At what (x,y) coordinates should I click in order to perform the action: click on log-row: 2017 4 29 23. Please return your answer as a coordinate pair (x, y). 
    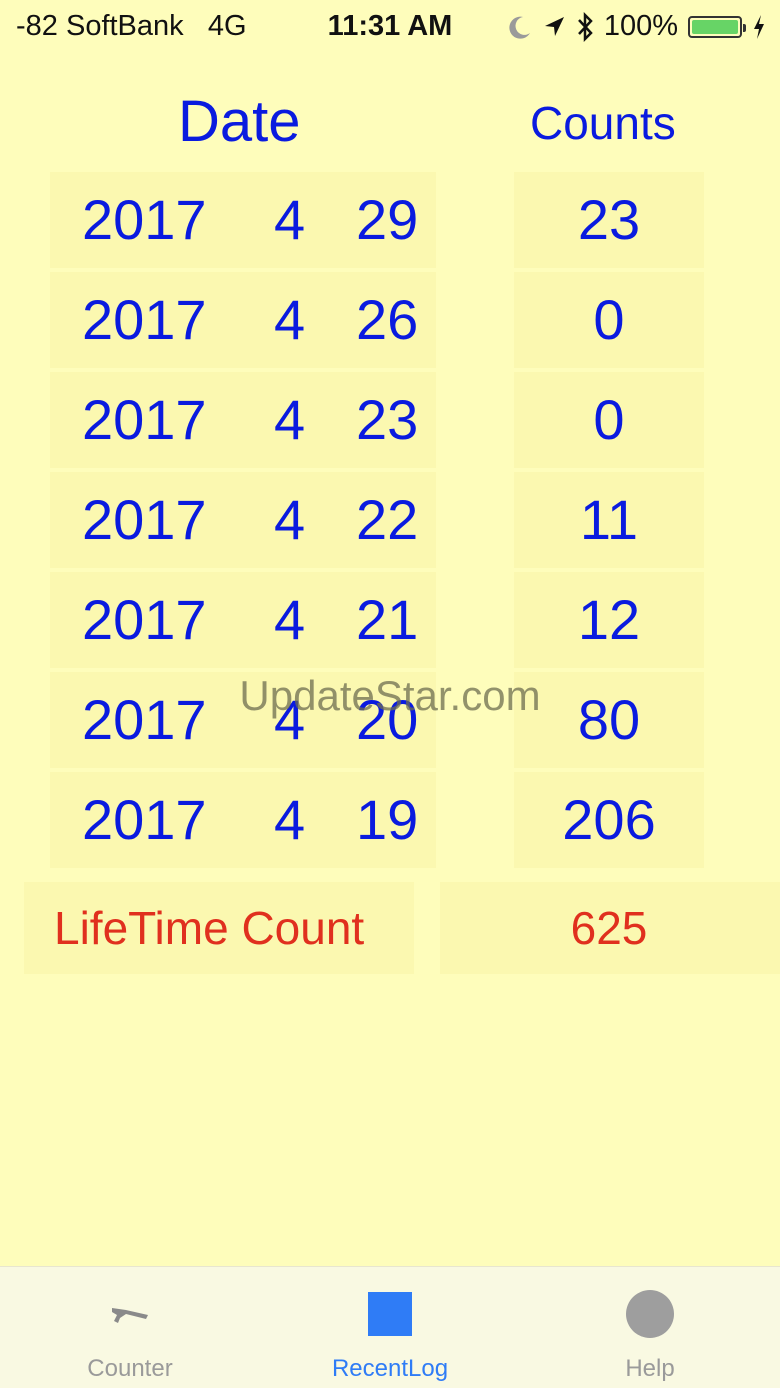
    Looking at the image, I should click on (390, 220).